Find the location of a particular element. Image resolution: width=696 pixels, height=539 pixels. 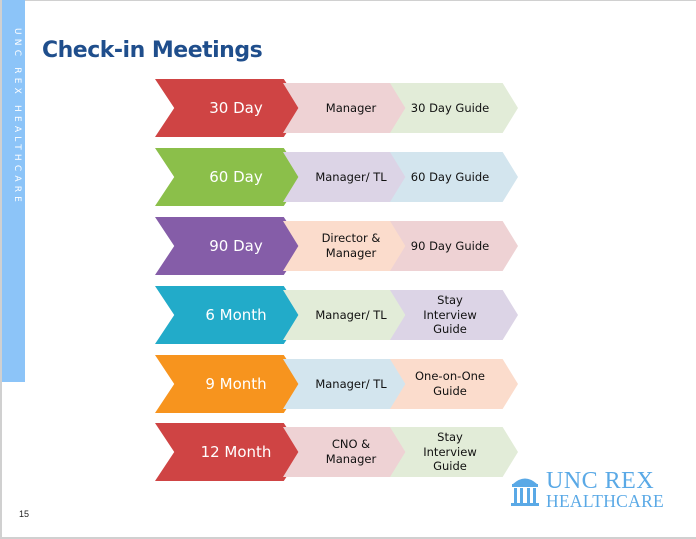

period-chevron: 9 Month is located at coordinates (229, 384).